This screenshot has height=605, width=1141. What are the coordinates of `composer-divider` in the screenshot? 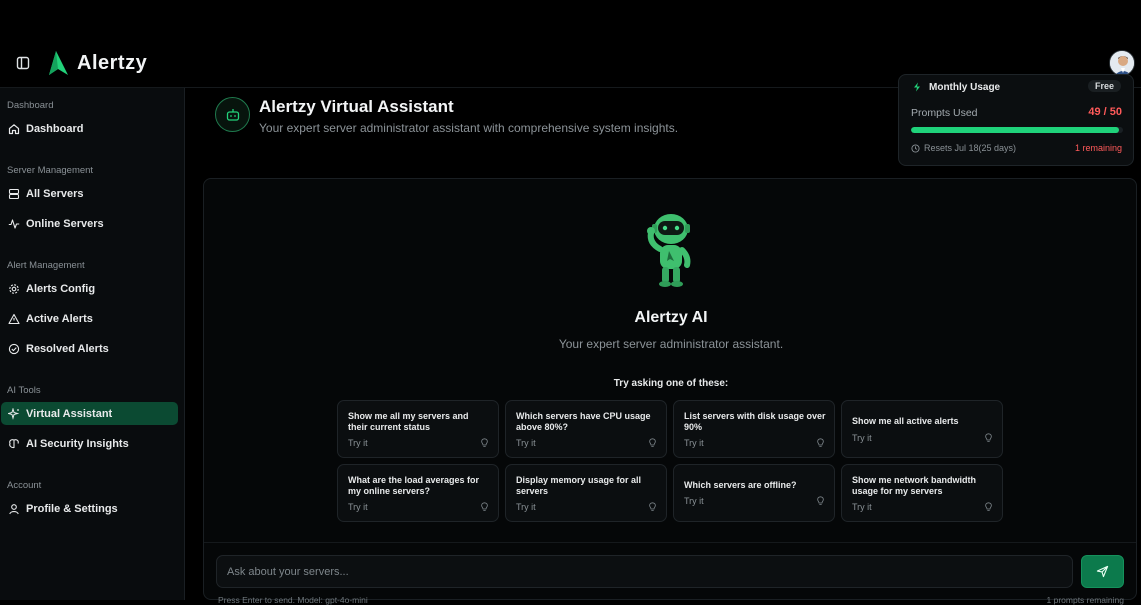 It's located at (670, 542).